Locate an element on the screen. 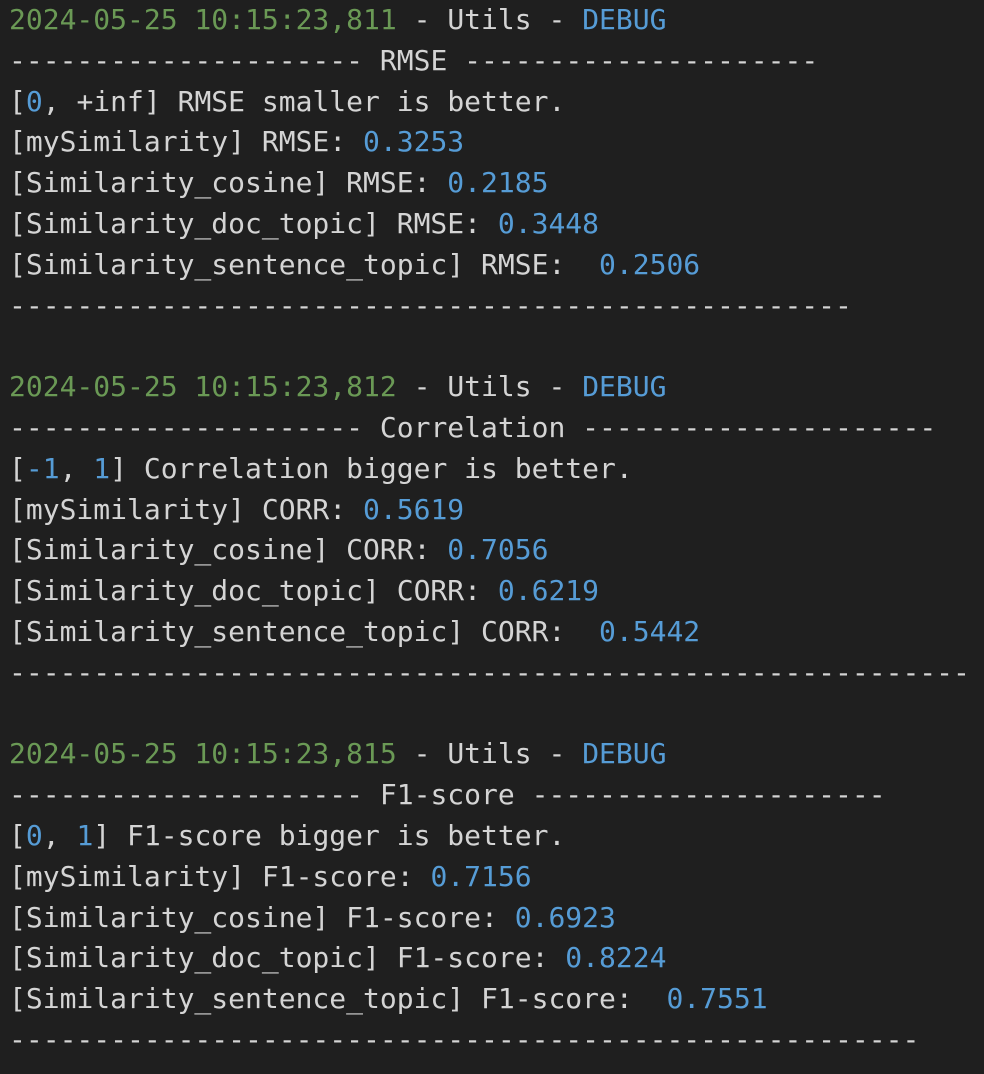 The width and height of the screenshot is (984, 1074). log-header-line: 2024-05-25 10:15:23,812 - Utils - DEBUG is located at coordinates (496, 387).